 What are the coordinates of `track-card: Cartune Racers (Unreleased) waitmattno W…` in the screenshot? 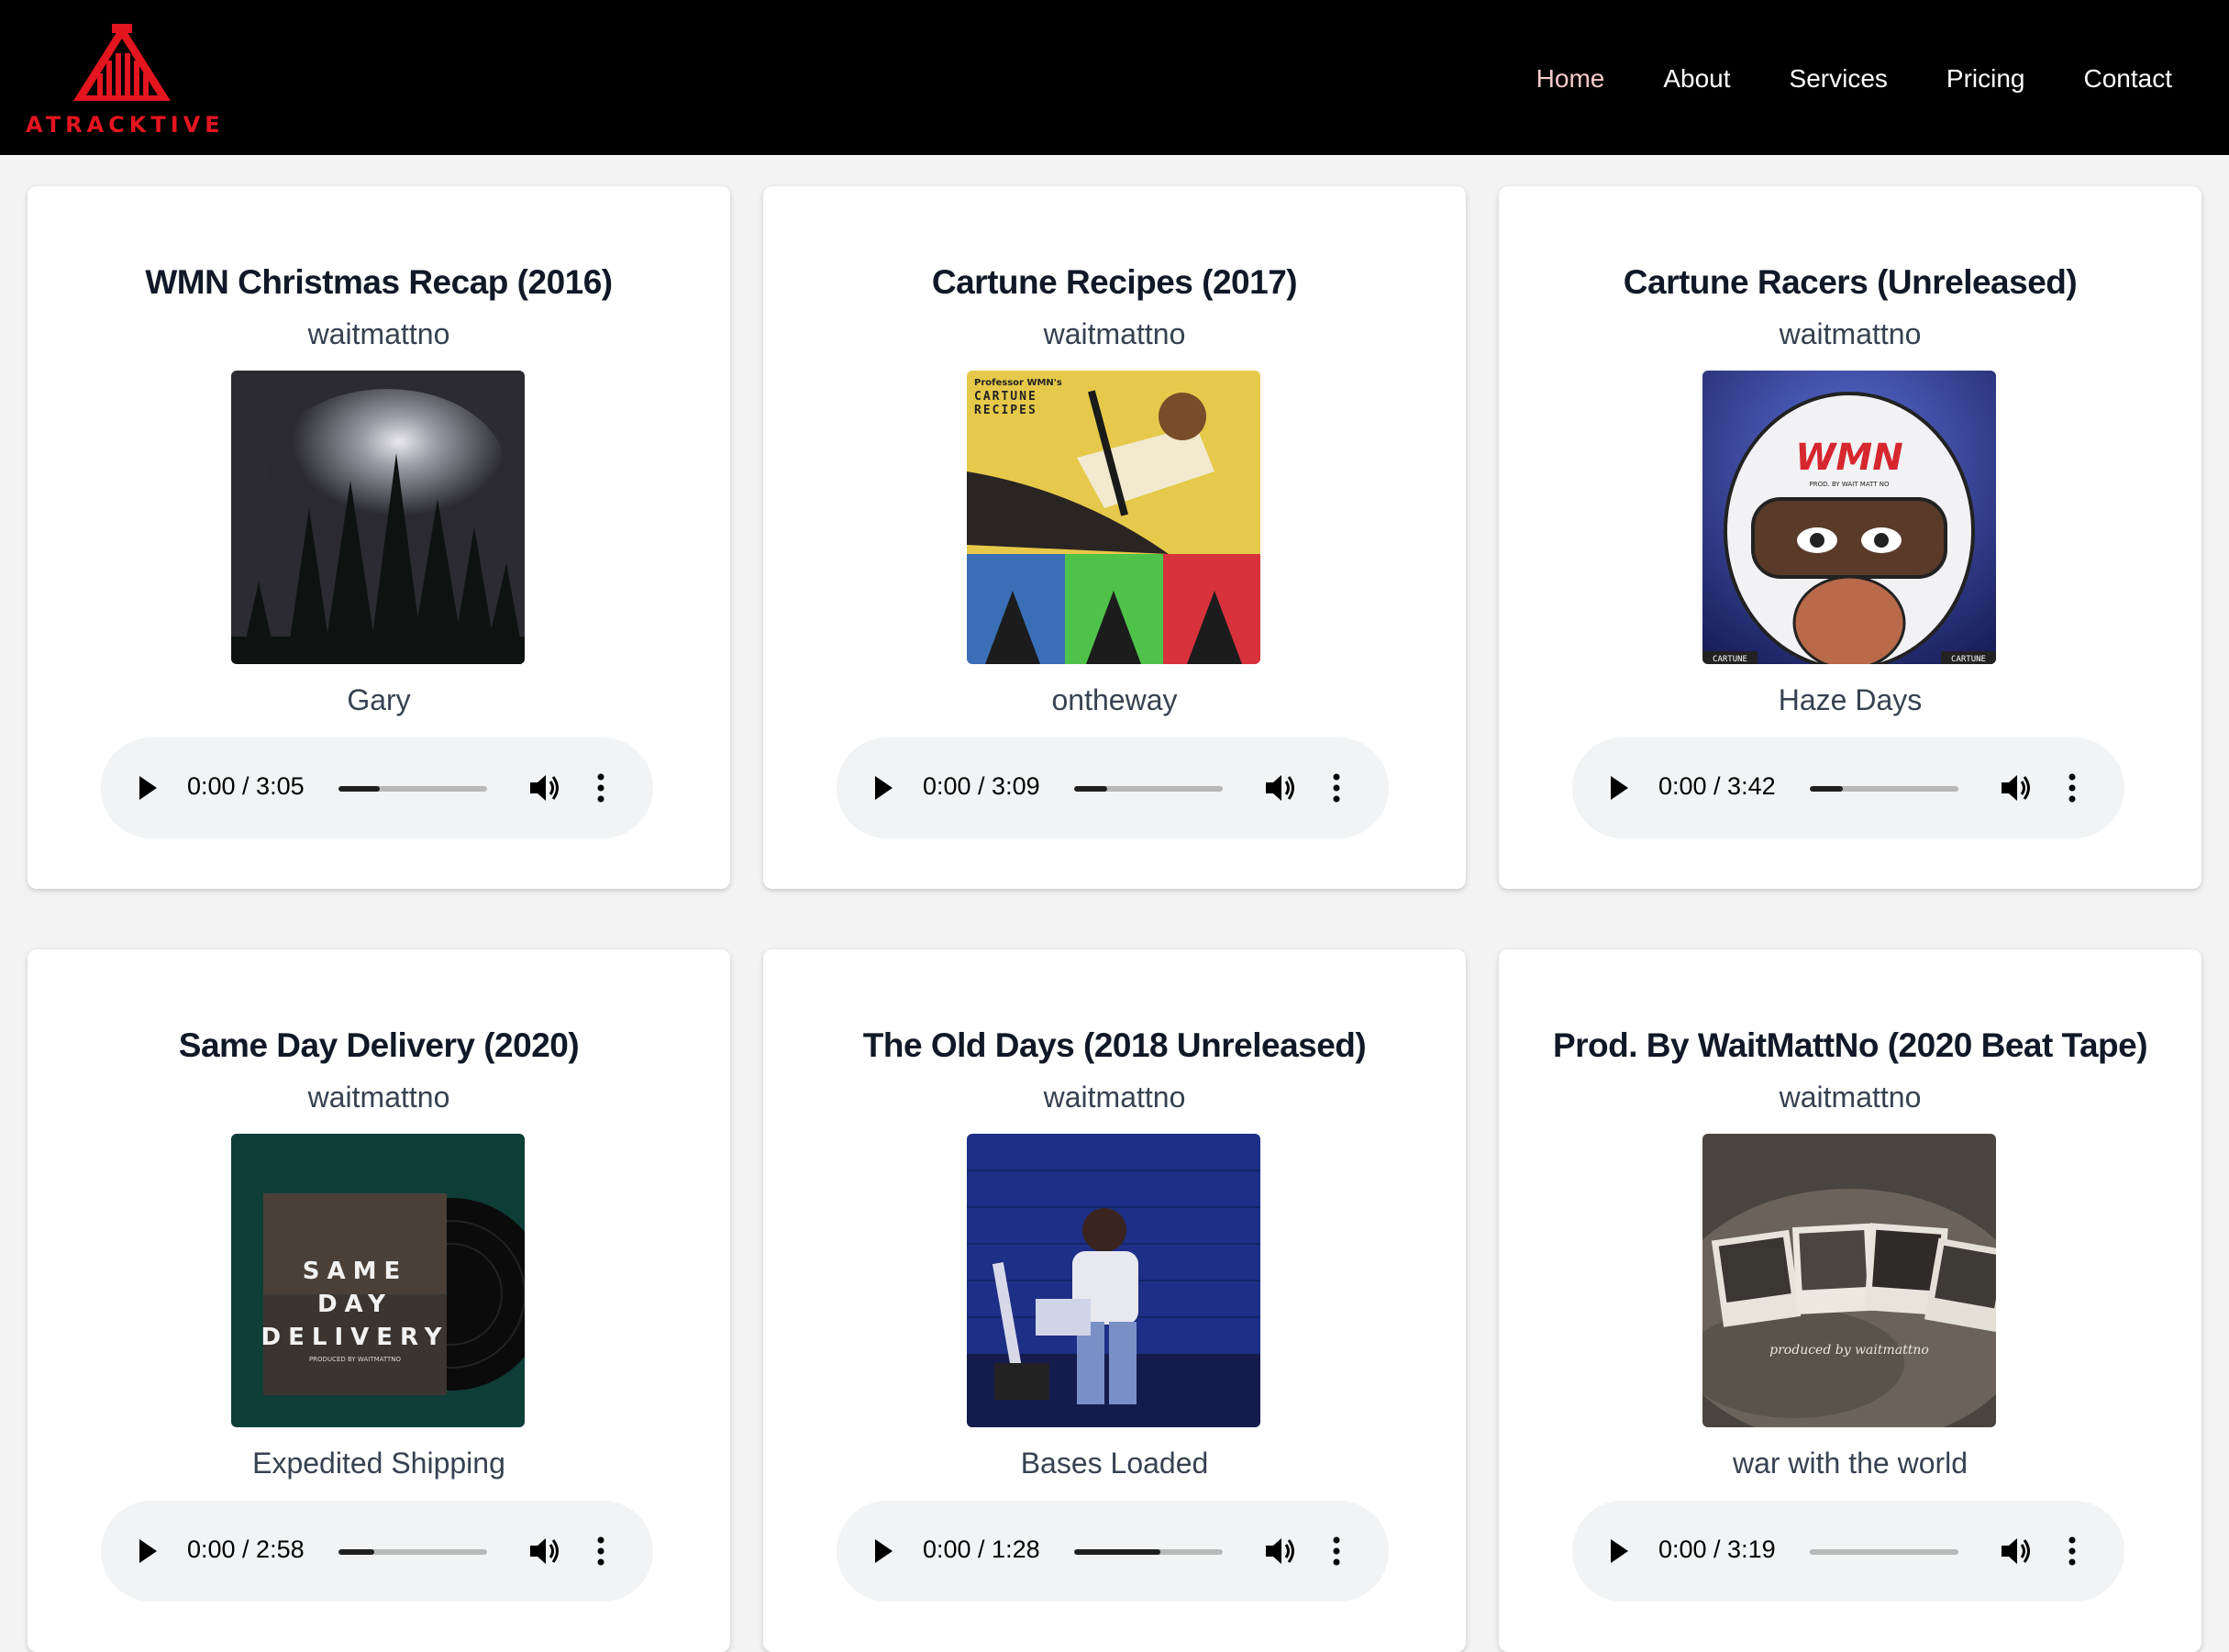 It's located at (1850, 537).